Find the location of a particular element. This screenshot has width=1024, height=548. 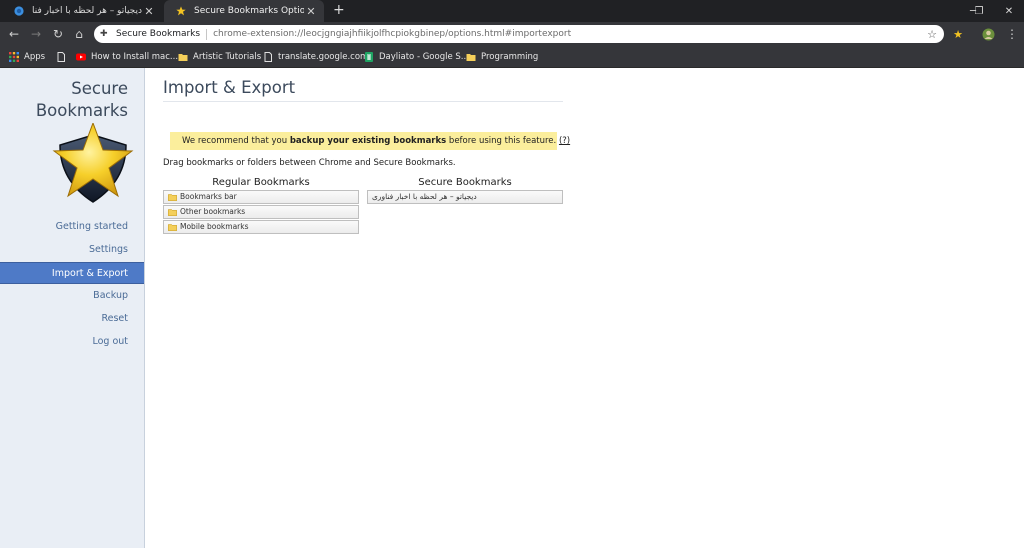

bookmark-page is located at coordinates (63, 57).